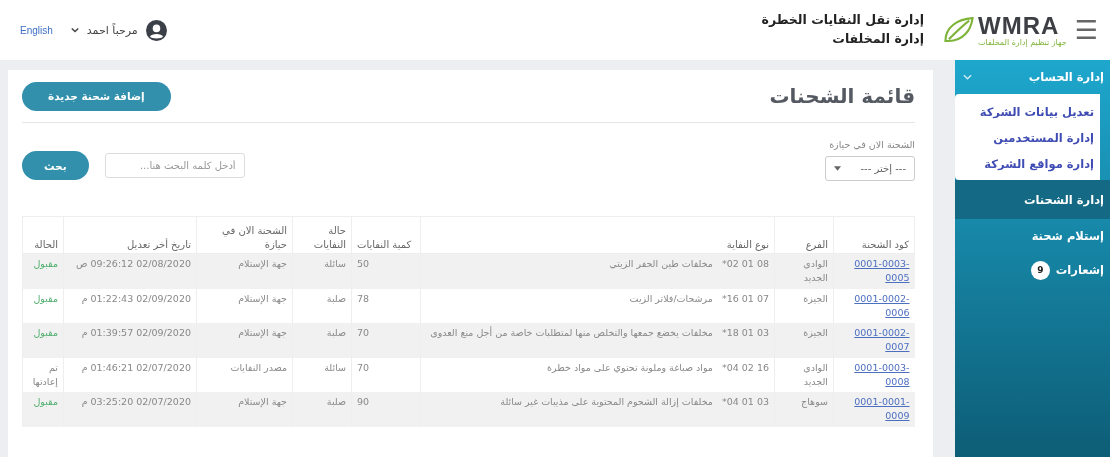 This screenshot has width=1110, height=457. I want to click on table-cell: 70, so click(386, 340).